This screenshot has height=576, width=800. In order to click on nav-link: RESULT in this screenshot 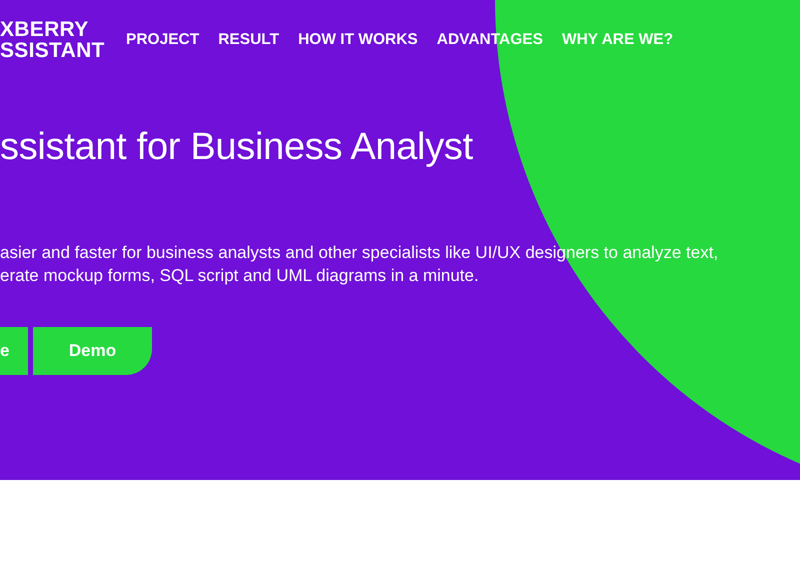, I will do `click(249, 40)`.